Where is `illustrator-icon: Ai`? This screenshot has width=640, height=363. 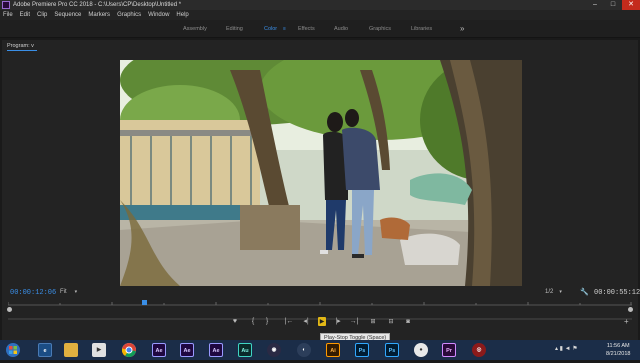
illustrator-icon: Ai is located at coordinates (333, 350).